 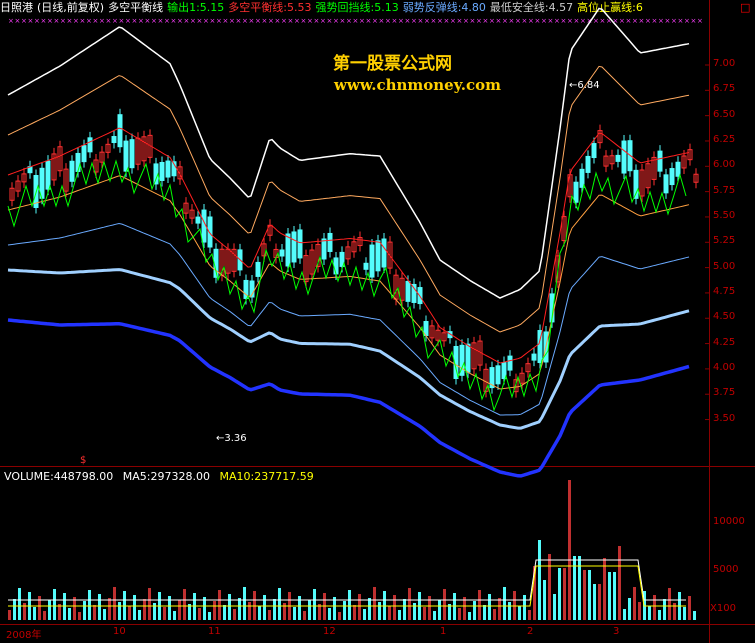 I want to click on price-tick: 4.25, so click(x=724, y=342).